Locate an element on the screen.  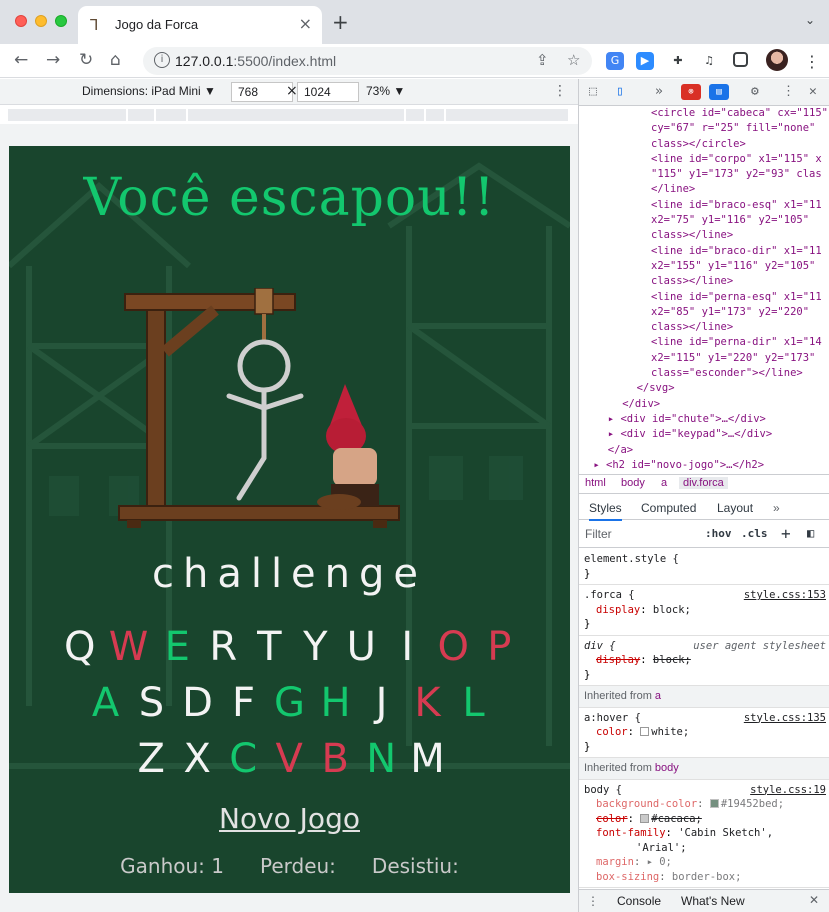
drawer-menu-icon: ⋮ is located at coordinates (593, 901).